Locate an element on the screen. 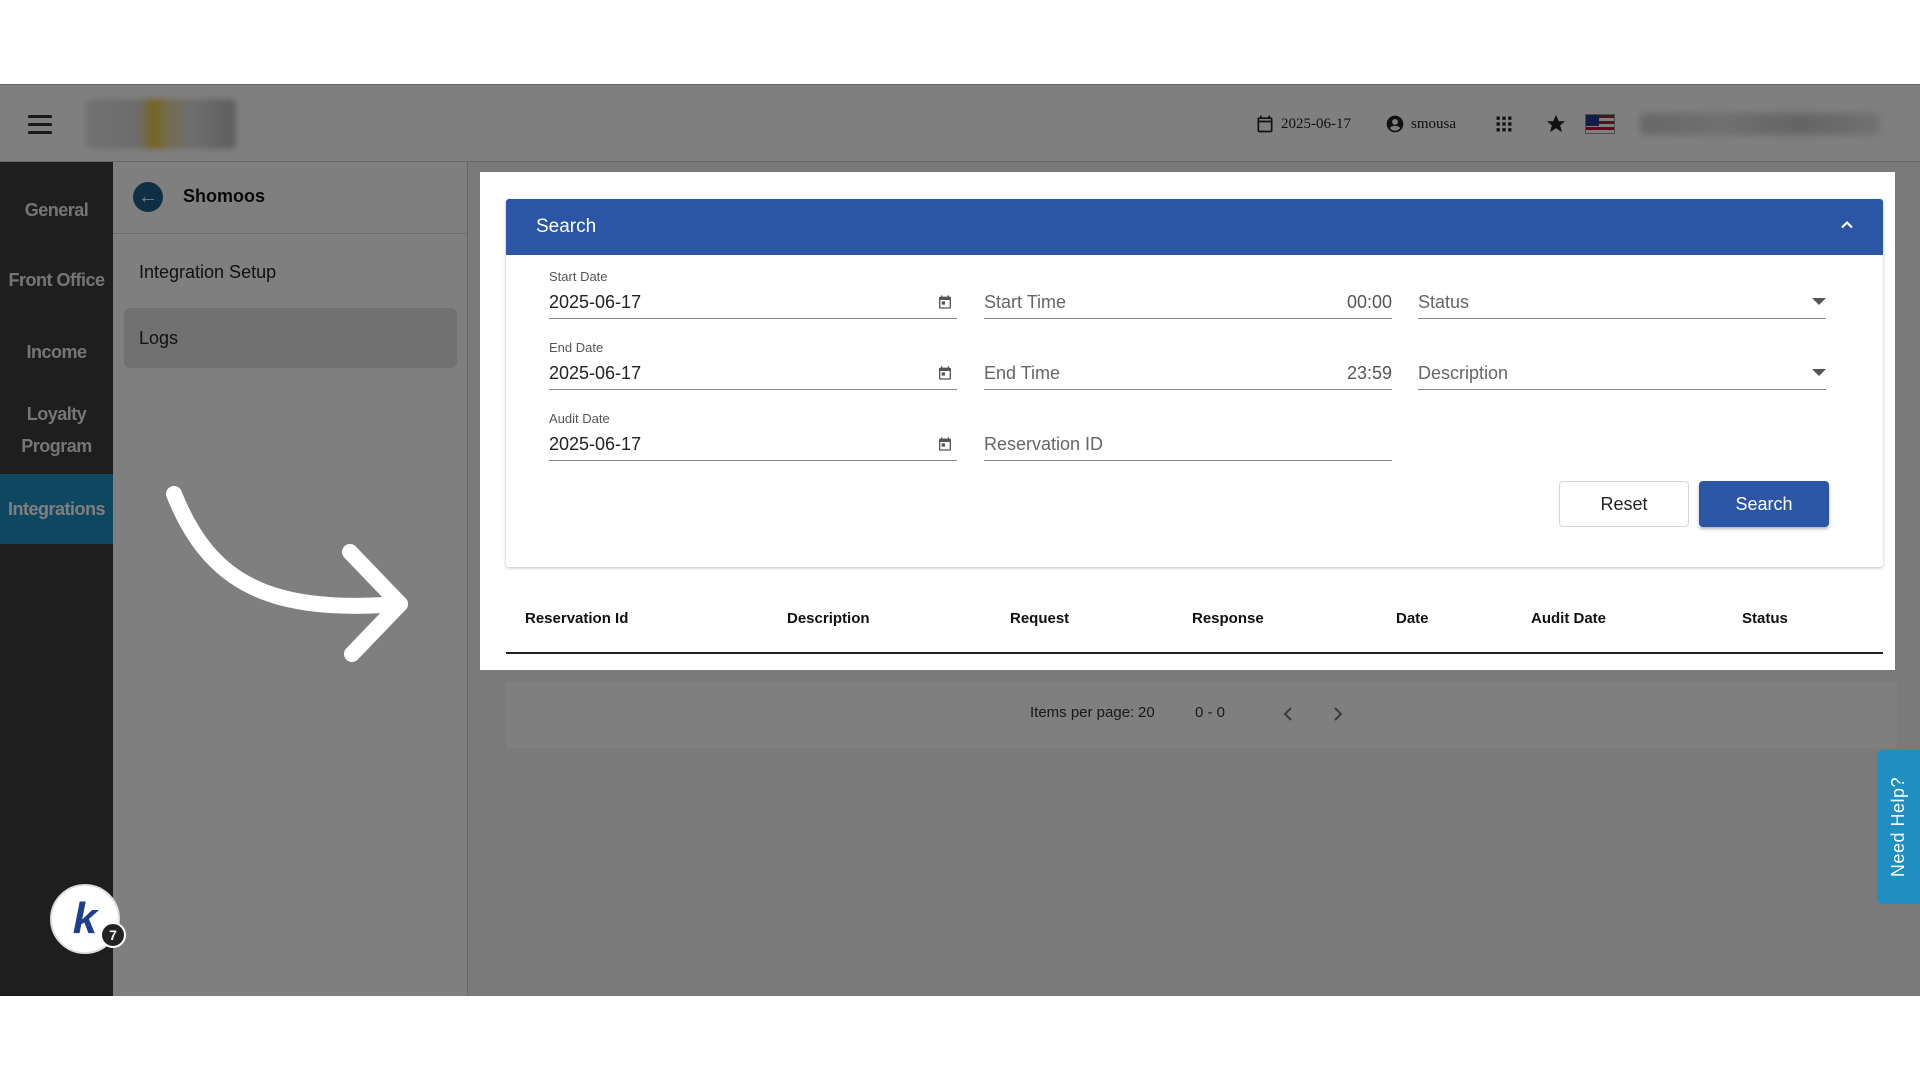 The image size is (1920, 1080). sidebar-item-label: Income is located at coordinates (56, 352).